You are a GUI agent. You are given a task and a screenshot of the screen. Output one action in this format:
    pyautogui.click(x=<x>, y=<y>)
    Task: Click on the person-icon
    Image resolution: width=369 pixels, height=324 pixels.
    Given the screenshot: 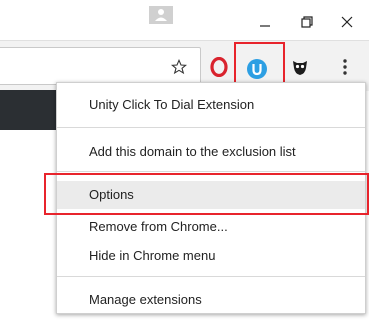 What is the action you would take?
    pyautogui.click(x=161, y=15)
    